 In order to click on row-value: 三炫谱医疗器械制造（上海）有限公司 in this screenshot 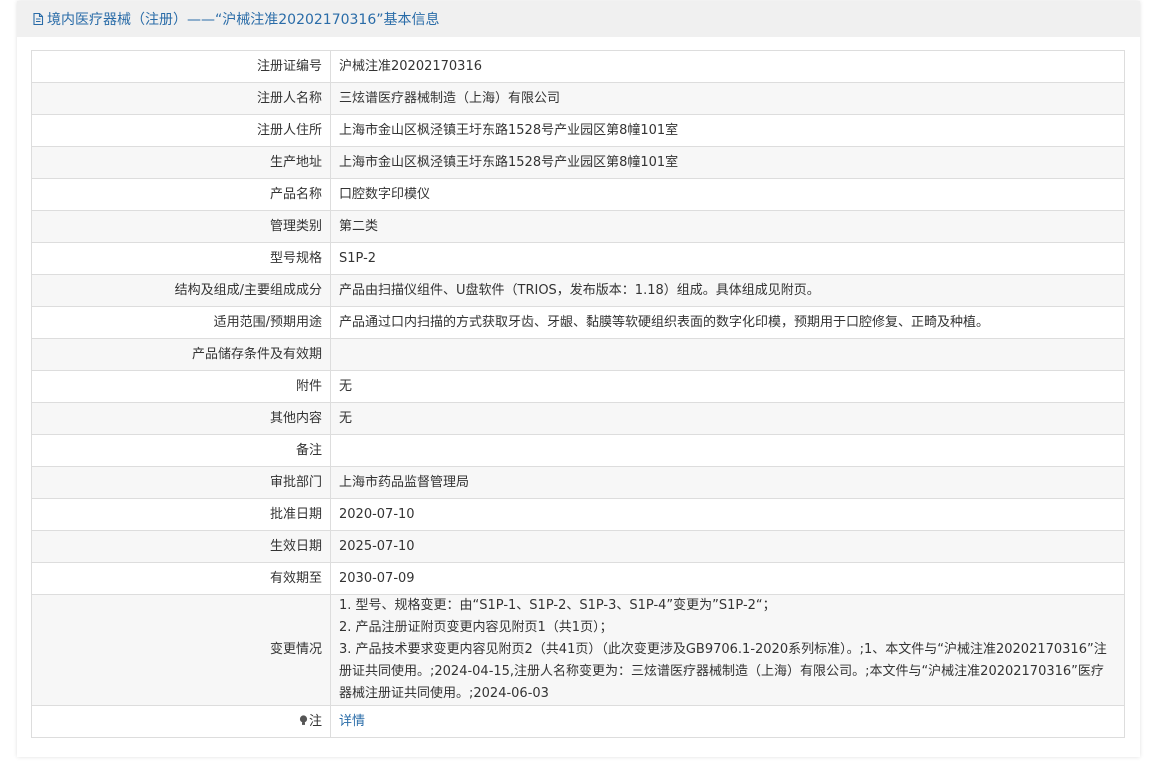, I will do `click(727, 98)`.